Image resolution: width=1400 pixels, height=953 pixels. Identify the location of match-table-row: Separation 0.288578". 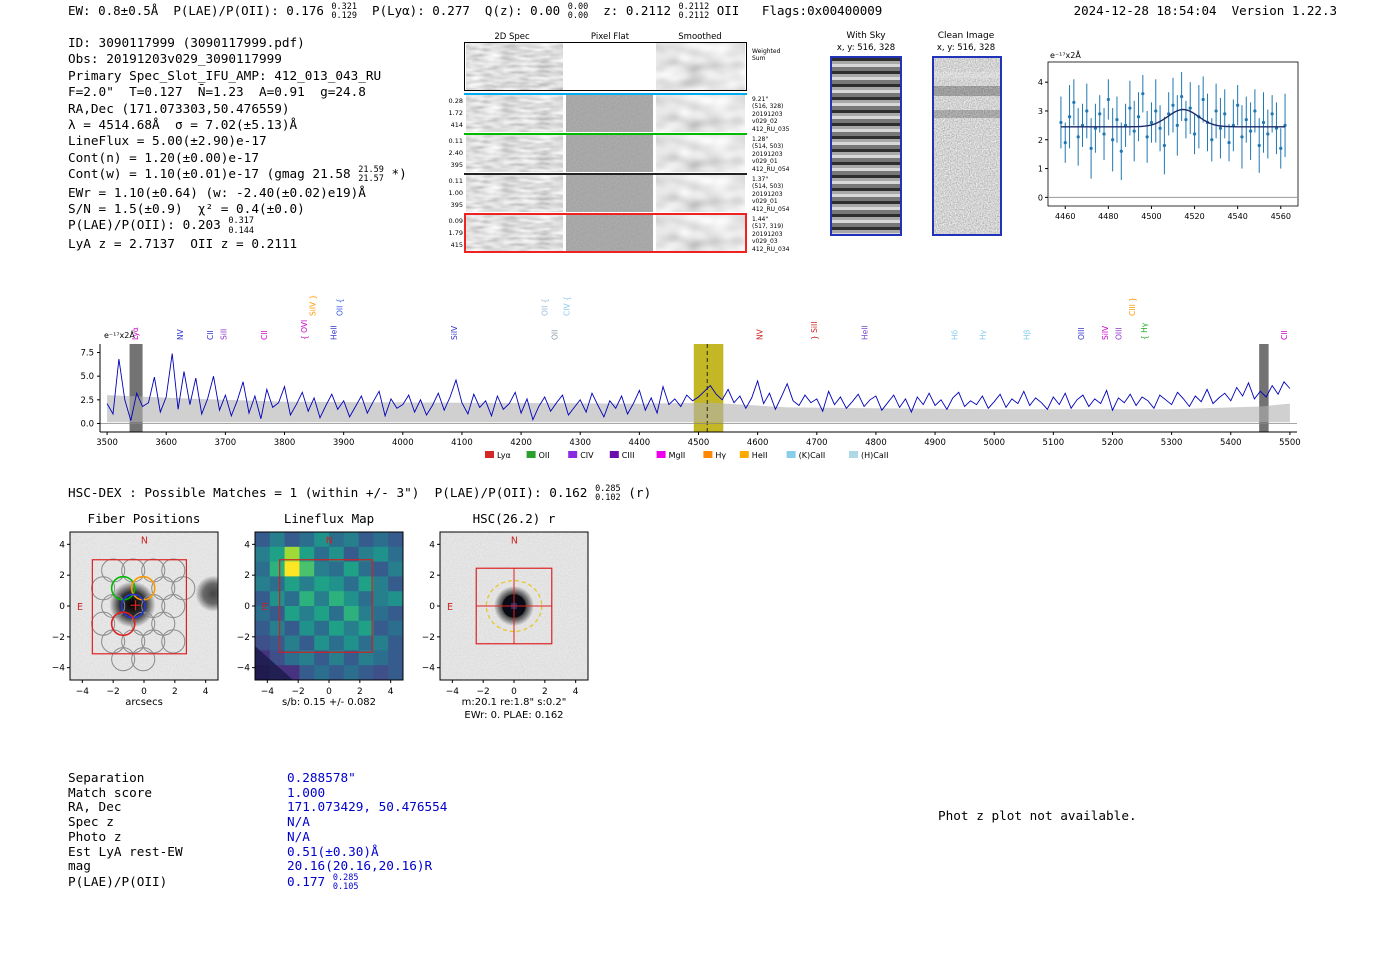
(257, 778).